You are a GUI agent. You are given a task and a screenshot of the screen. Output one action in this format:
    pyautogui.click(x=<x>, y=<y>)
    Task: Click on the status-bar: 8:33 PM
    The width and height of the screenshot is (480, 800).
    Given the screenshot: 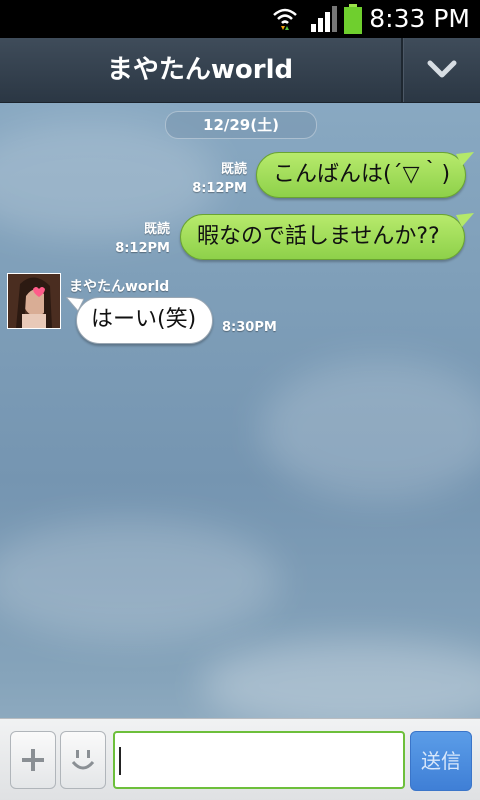 What is the action you would take?
    pyautogui.click(x=240, y=19)
    